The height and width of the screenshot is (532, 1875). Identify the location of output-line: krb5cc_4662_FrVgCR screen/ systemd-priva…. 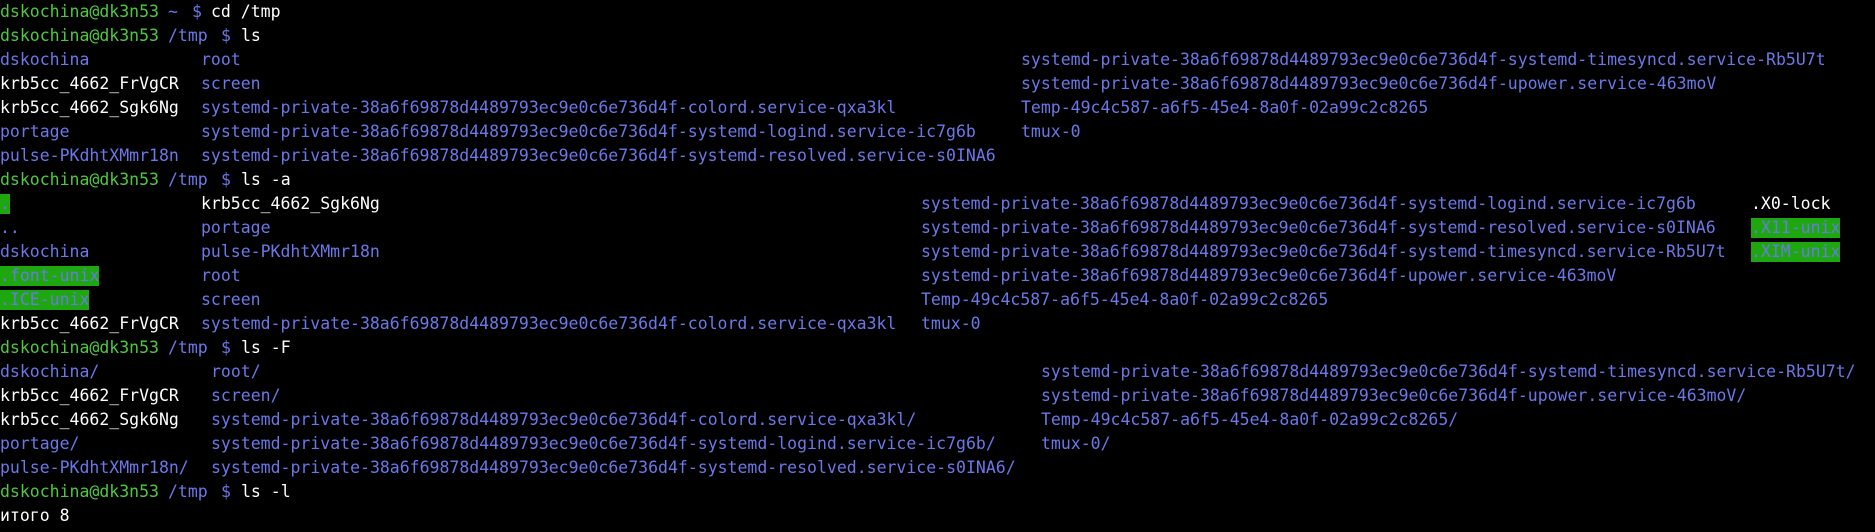
(937, 396).